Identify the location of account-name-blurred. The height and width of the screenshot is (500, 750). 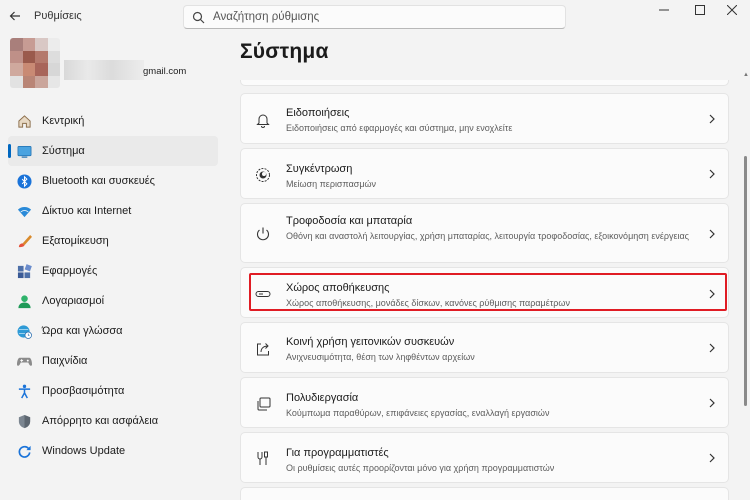
(104, 70).